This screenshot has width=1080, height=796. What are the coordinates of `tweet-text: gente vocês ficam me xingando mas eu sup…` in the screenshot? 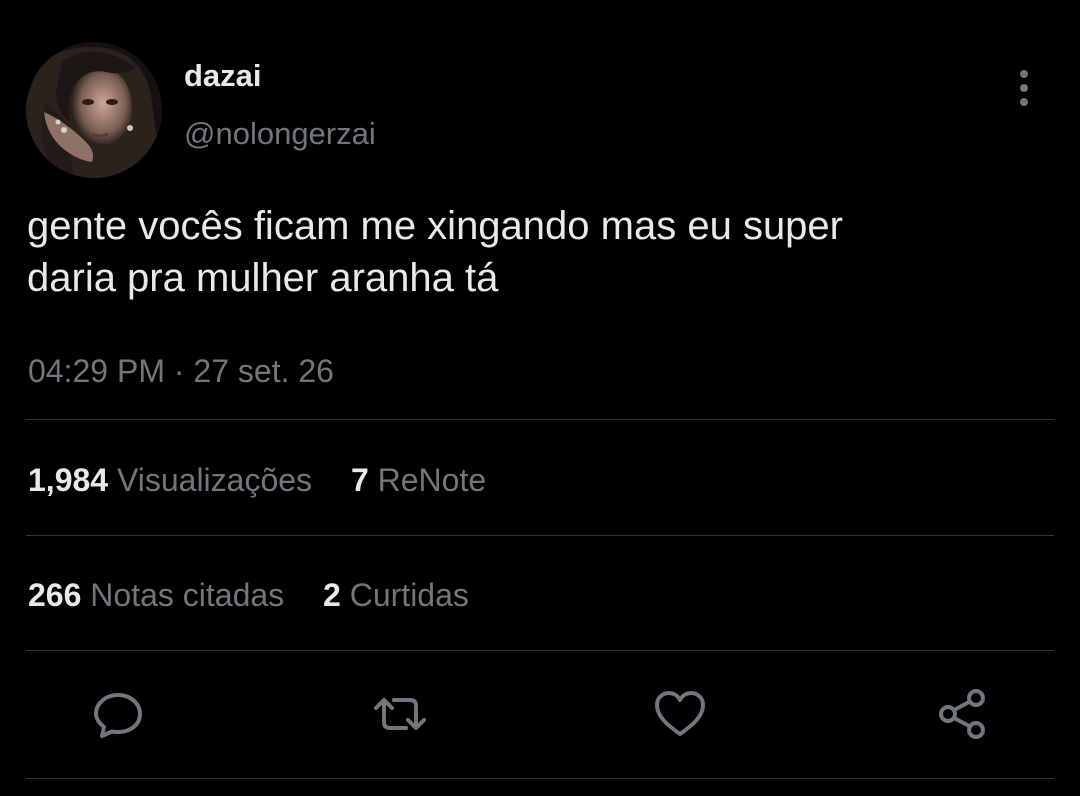 It's located at (435, 252).